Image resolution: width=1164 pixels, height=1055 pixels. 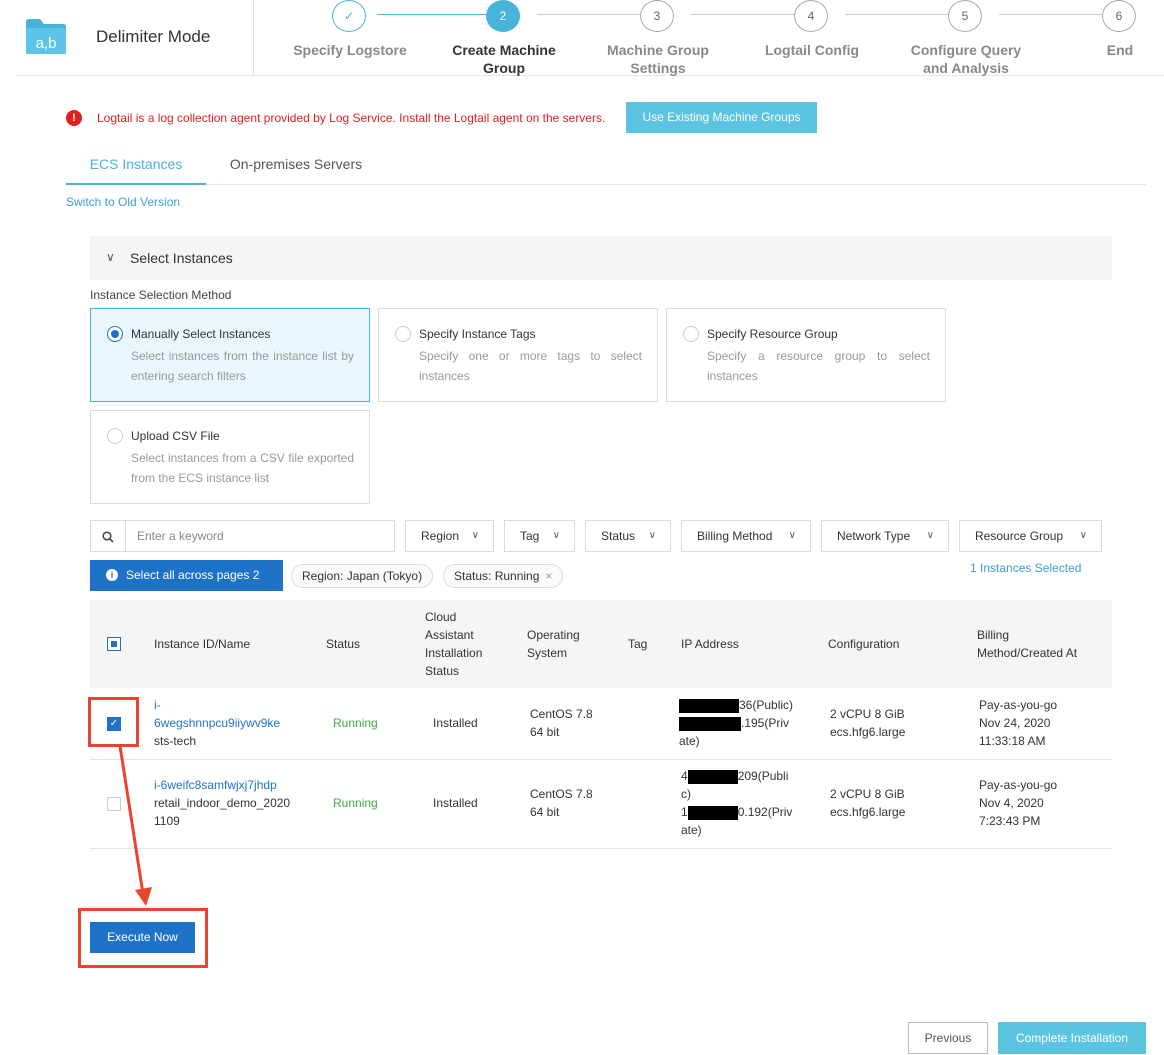 I want to click on os-line: 64 bit, so click(x=545, y=812).